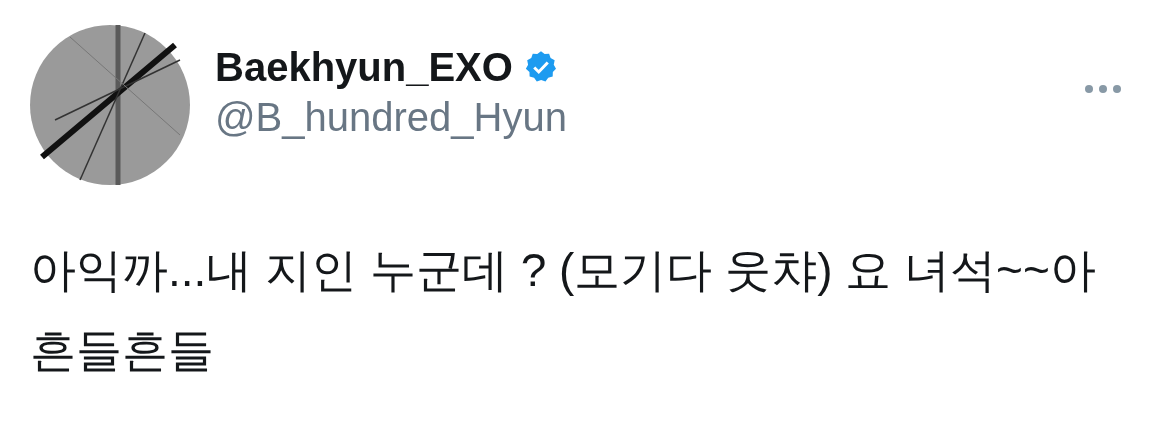 This screenshot has height=441, width=1161. What do you see at coordinates (1103, 89) in the screenshot?
I see `more-options-icon` at bounding box center [1103, 89].